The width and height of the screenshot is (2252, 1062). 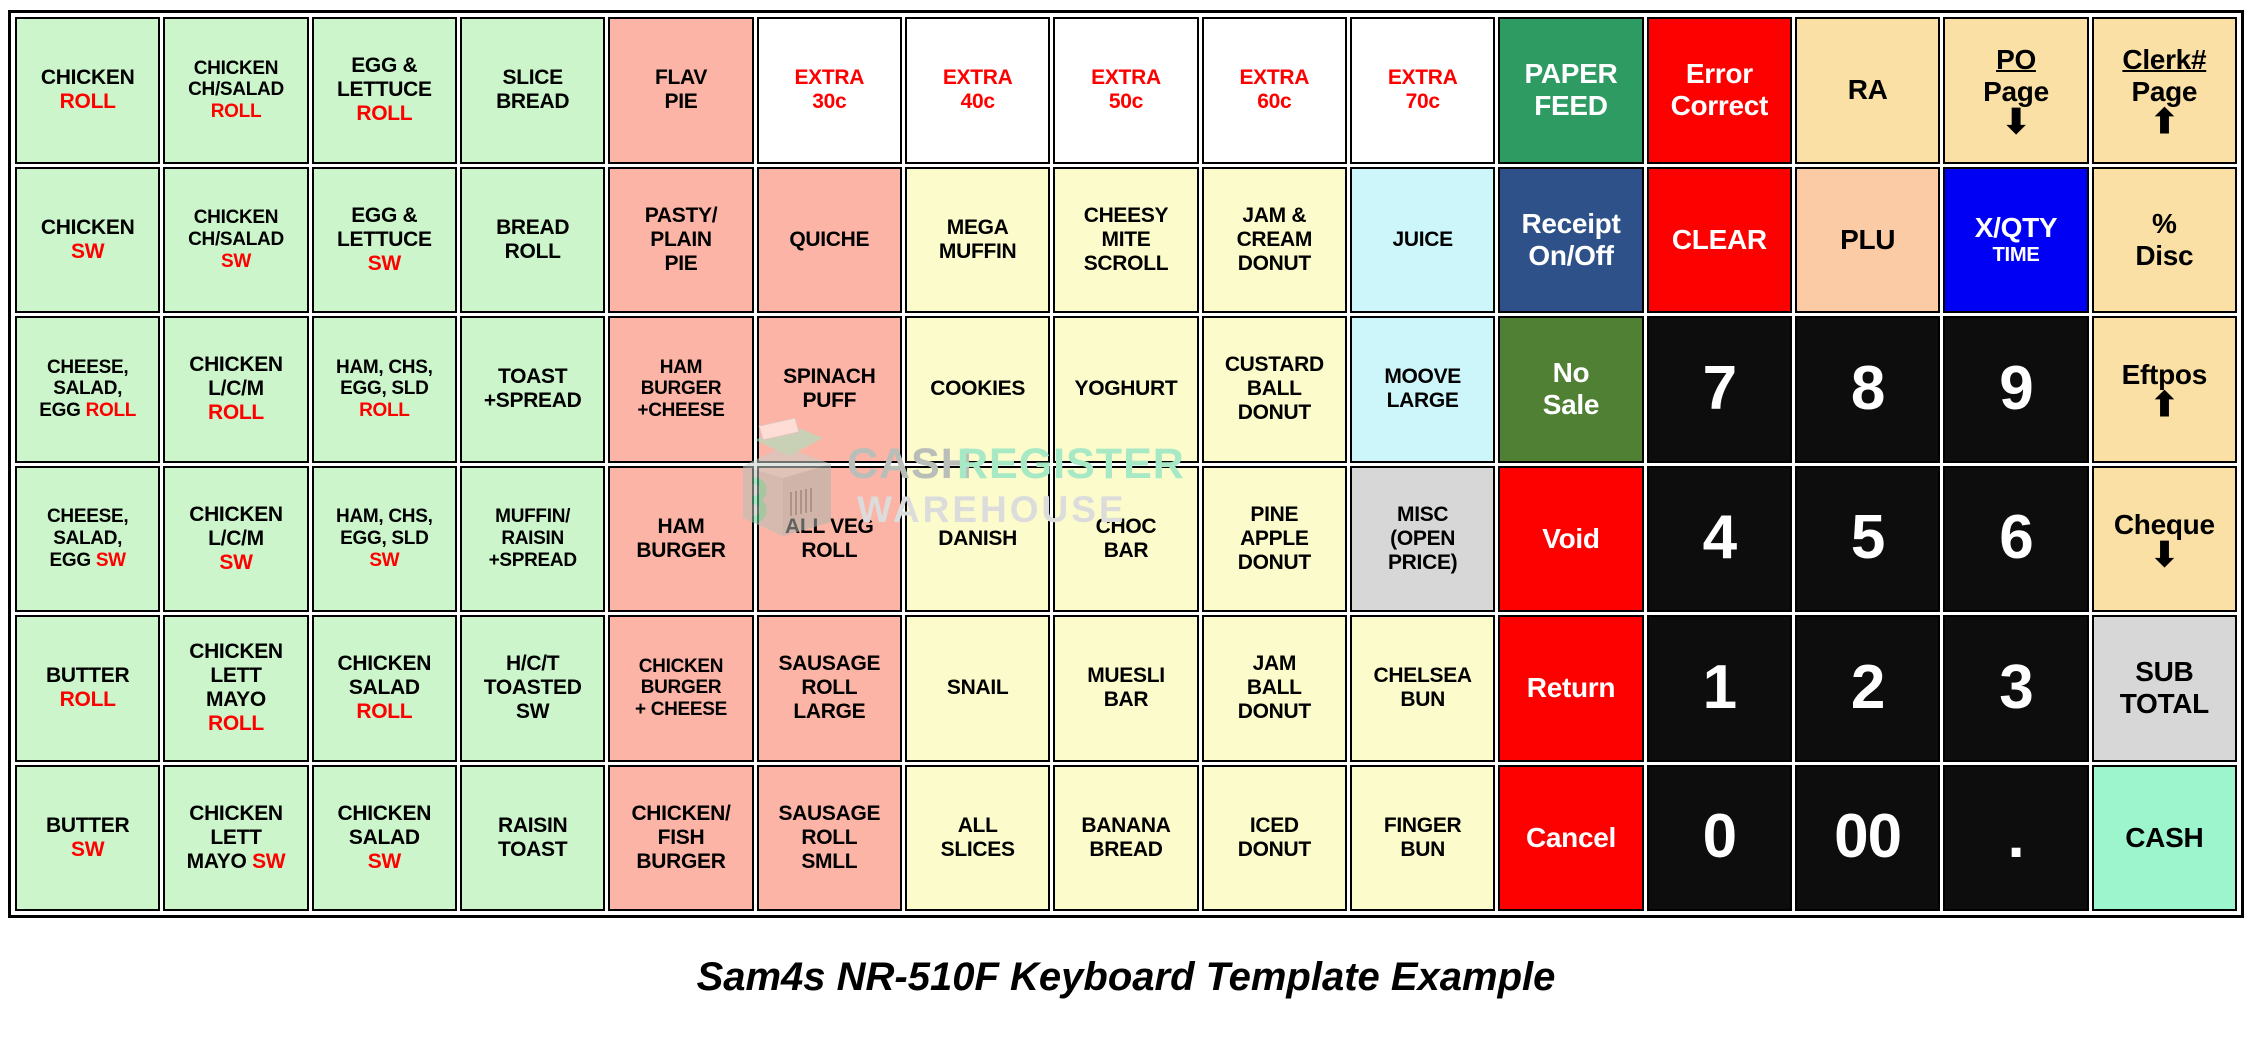 What do you see at coordinates (977, 389) in the screenshot?
I see `key-cookies: COOKIES` at bounding box center [977, 389].